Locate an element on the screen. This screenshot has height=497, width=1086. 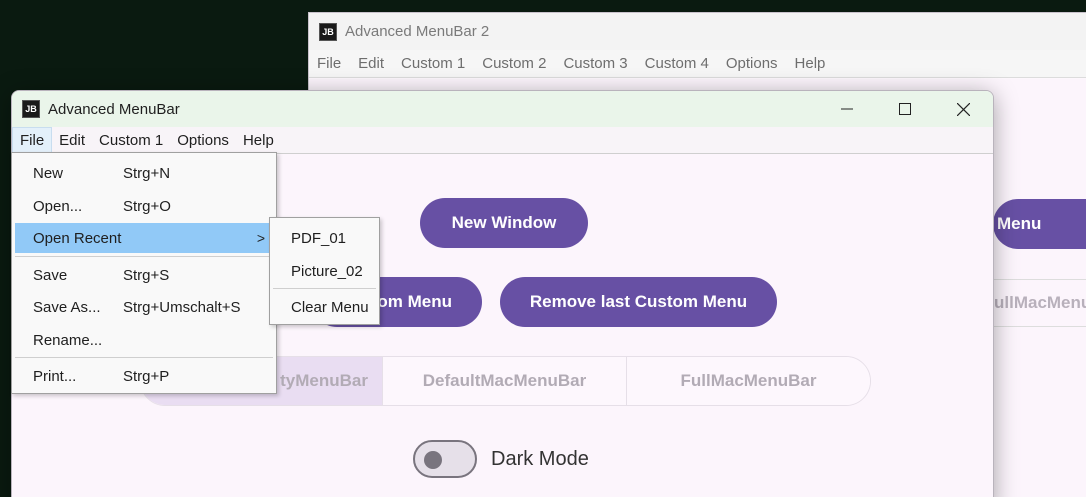
main-window-title: Advanced MenuBar is located at coordinates (114, 109).